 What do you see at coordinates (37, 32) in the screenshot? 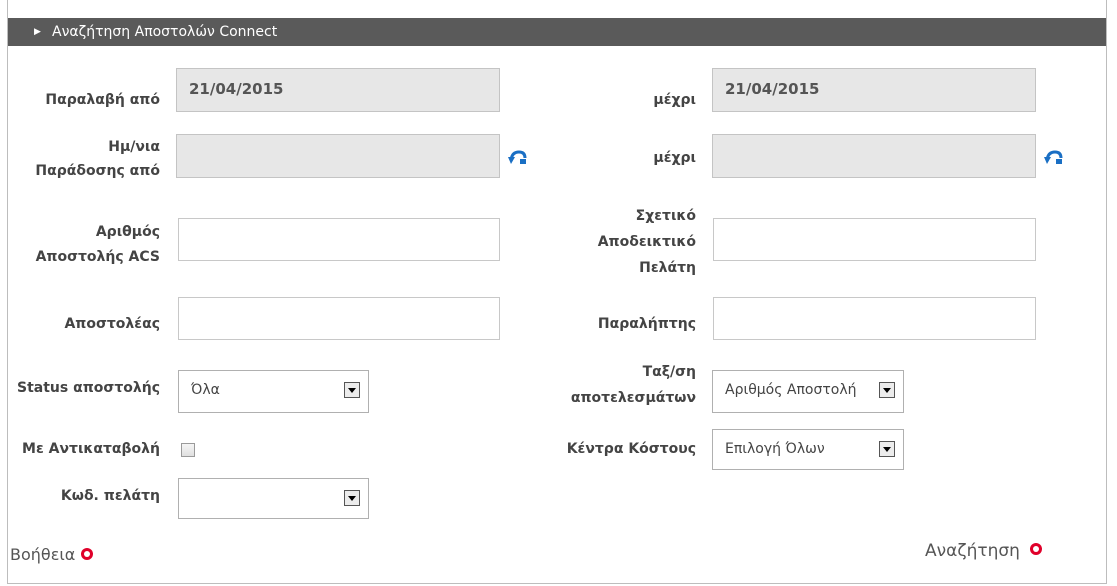
I see `triangle-right-icon: ▶` at bounding box center [37, 32].